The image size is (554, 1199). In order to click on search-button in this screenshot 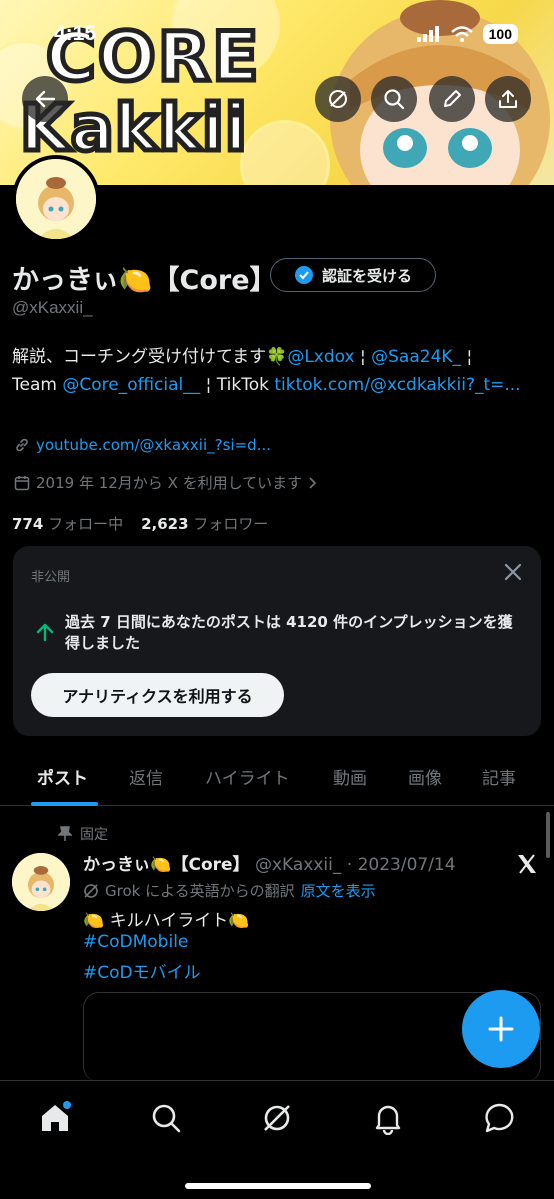, I will do `click(394, 99)`.